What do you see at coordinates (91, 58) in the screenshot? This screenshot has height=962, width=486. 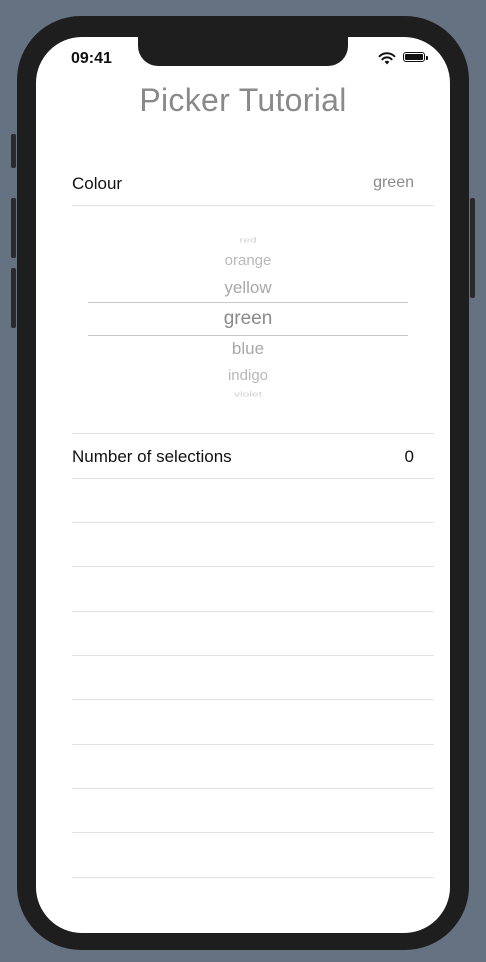 I see `status-time: 09:41` at bounding box center [91, 58].